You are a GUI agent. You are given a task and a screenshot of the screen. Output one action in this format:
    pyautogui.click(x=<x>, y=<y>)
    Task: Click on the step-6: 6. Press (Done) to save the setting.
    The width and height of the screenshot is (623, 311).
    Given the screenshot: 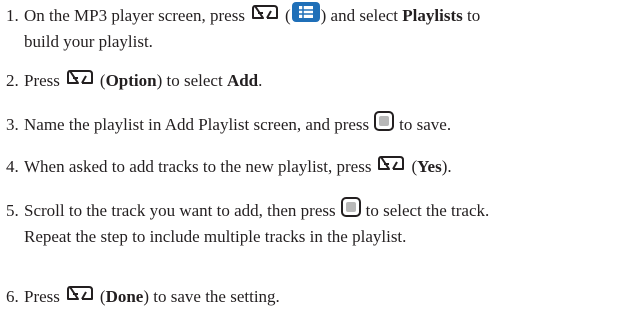 What is the action you would take?
    pyautogui.click(x=312, y=298)
    